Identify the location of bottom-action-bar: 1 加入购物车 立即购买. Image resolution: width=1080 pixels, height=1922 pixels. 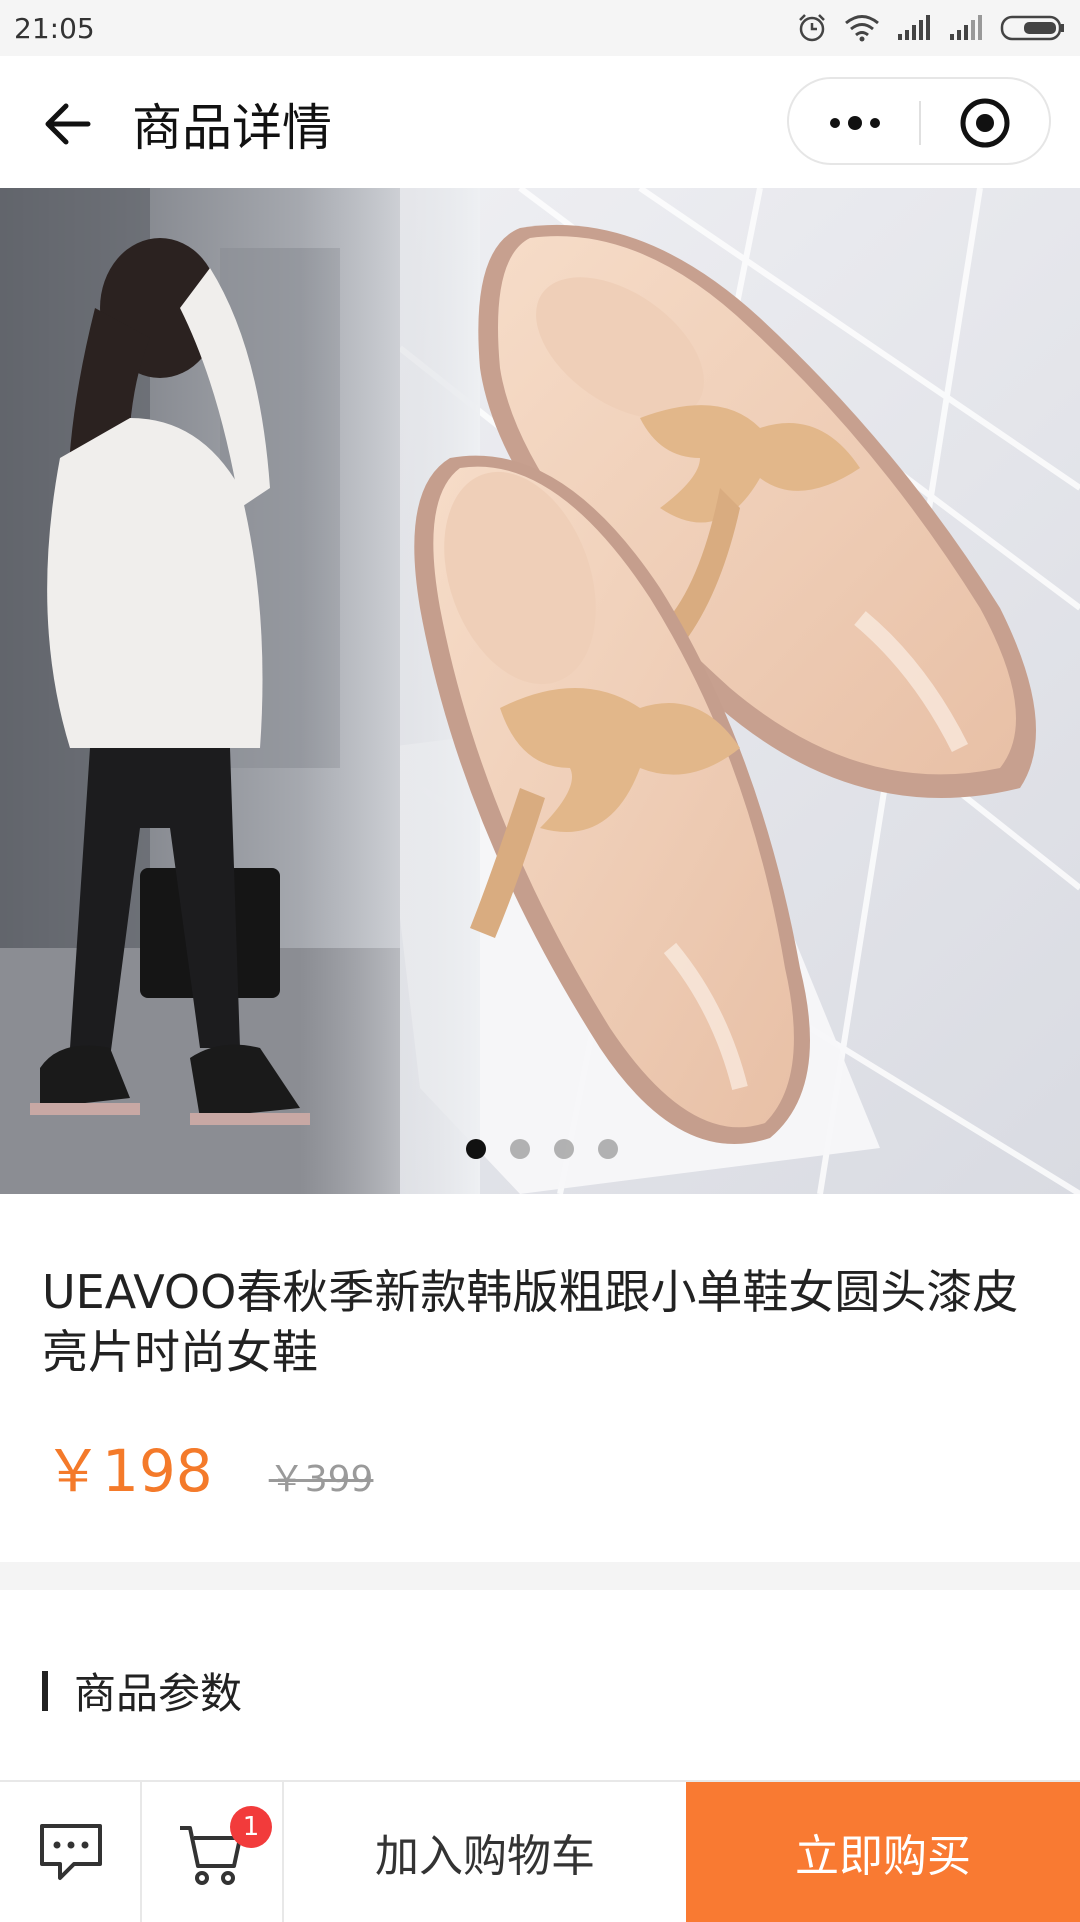
(540, 1851).